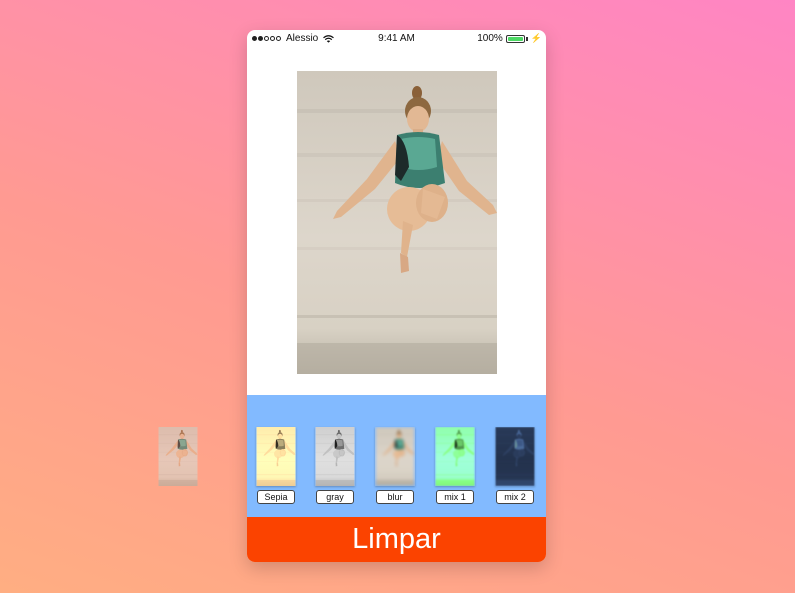 The image size is (795, 593). What do you see at coordinates (526, 38) in the screenshot?
I see `battery-cap` at bounding box center [526, 38].